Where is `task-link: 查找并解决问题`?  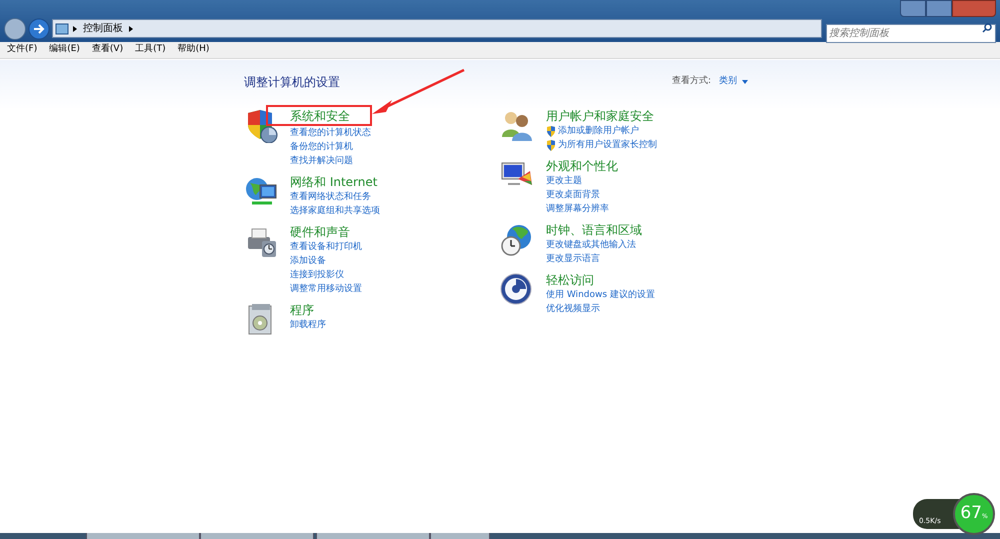 task-link: 查找并解决问题 is located at coordinates (321, 161).